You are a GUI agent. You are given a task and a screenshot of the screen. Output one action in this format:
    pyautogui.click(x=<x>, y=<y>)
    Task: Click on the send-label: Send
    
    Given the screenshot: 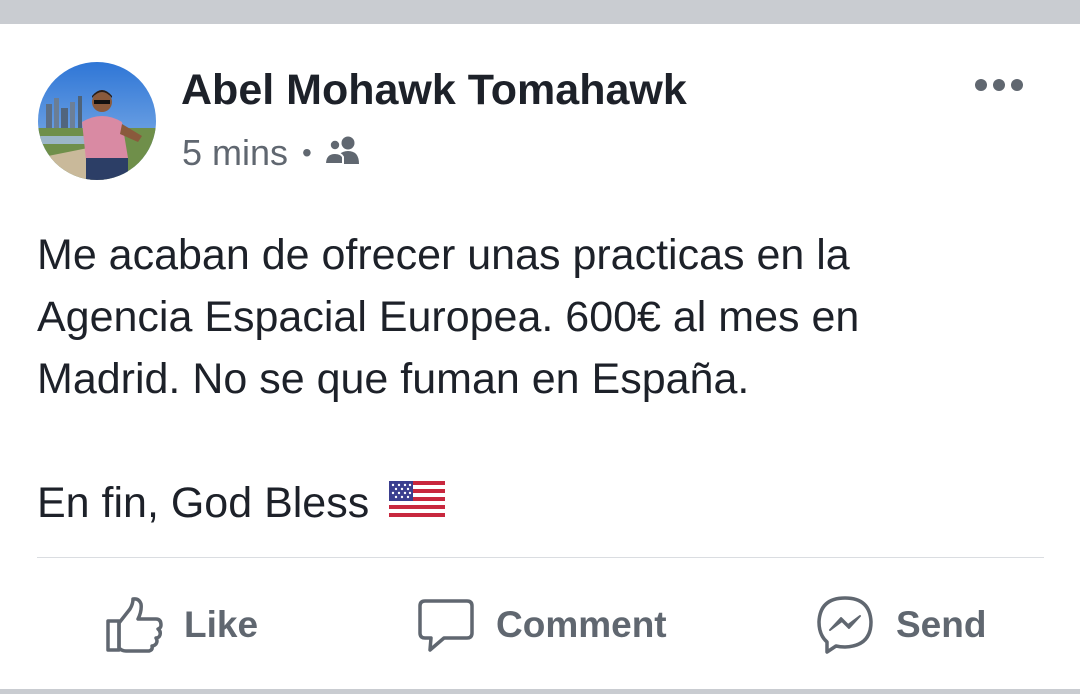 What is the action you would take?
    pyautogui.click(x=941, y=624)
    